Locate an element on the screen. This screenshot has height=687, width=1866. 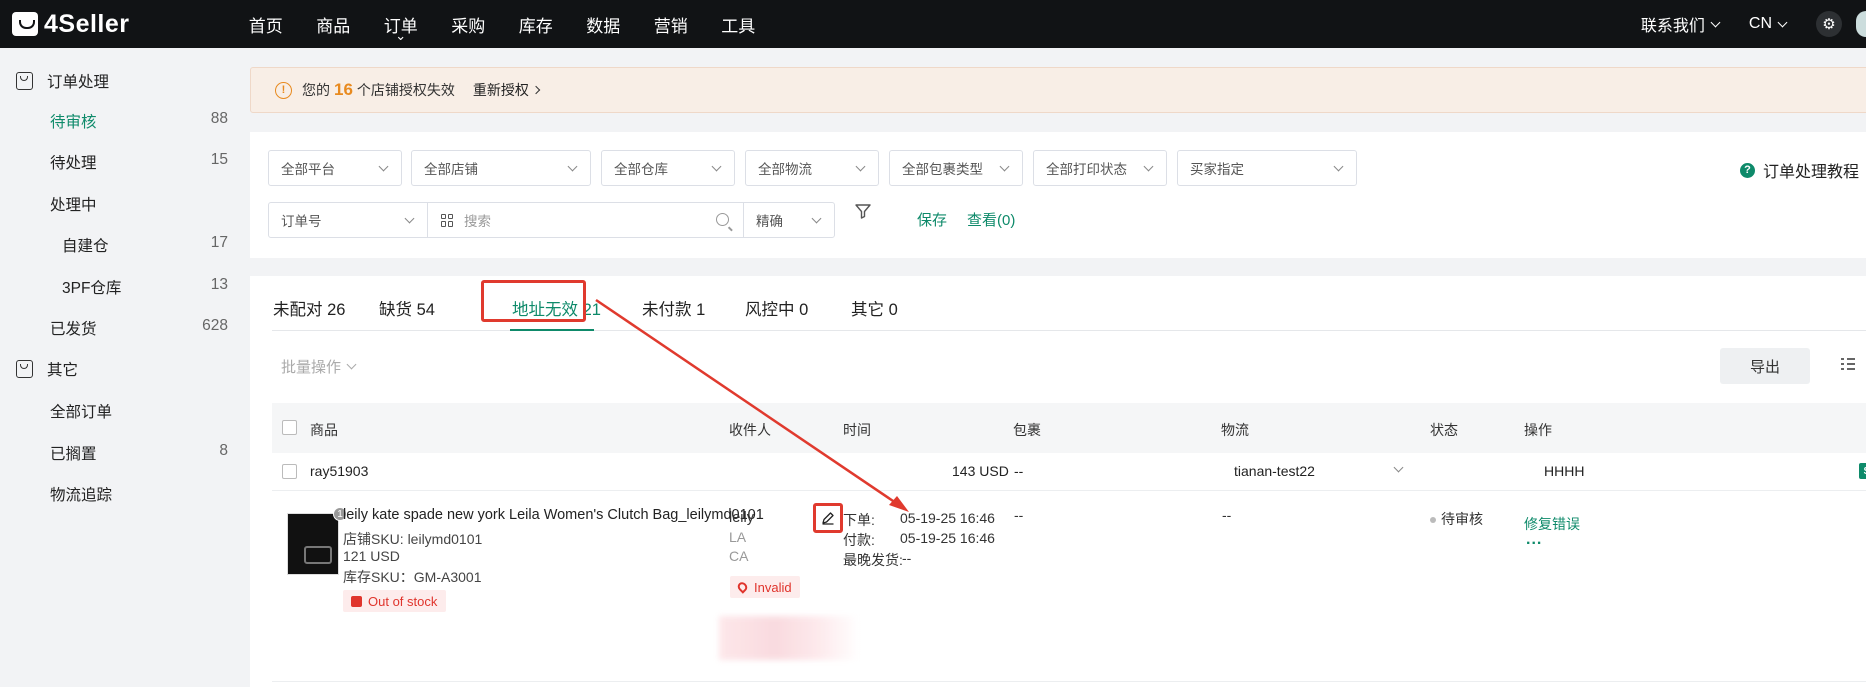
select-value: 订单号 is located at coordinates (301, 221).